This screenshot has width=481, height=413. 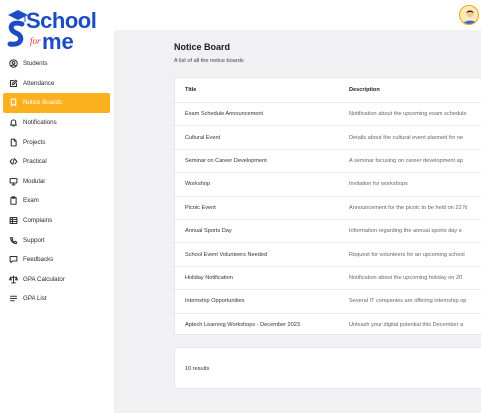 I want to click on scale-icon, so click(x=13, y=279).